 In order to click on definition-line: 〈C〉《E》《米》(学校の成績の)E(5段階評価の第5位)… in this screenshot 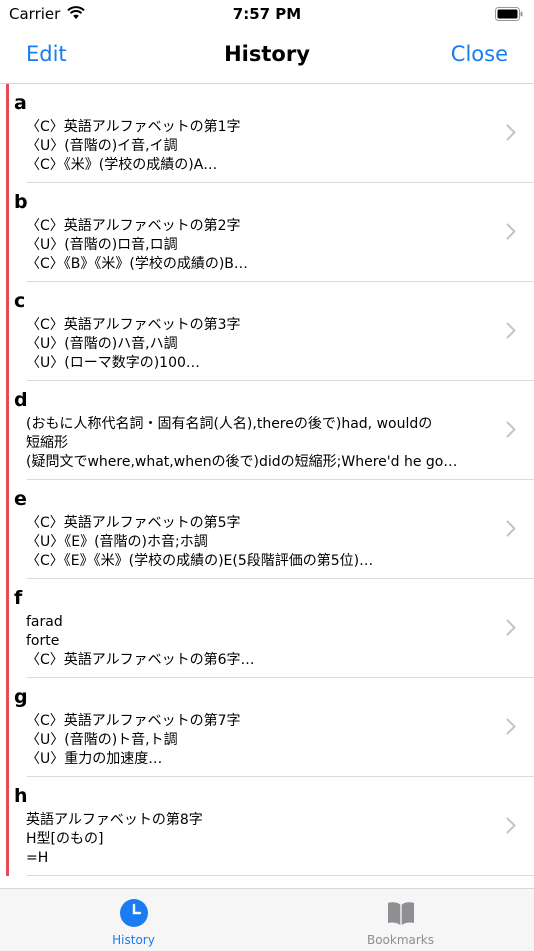, I will do `click(200, 561)`.